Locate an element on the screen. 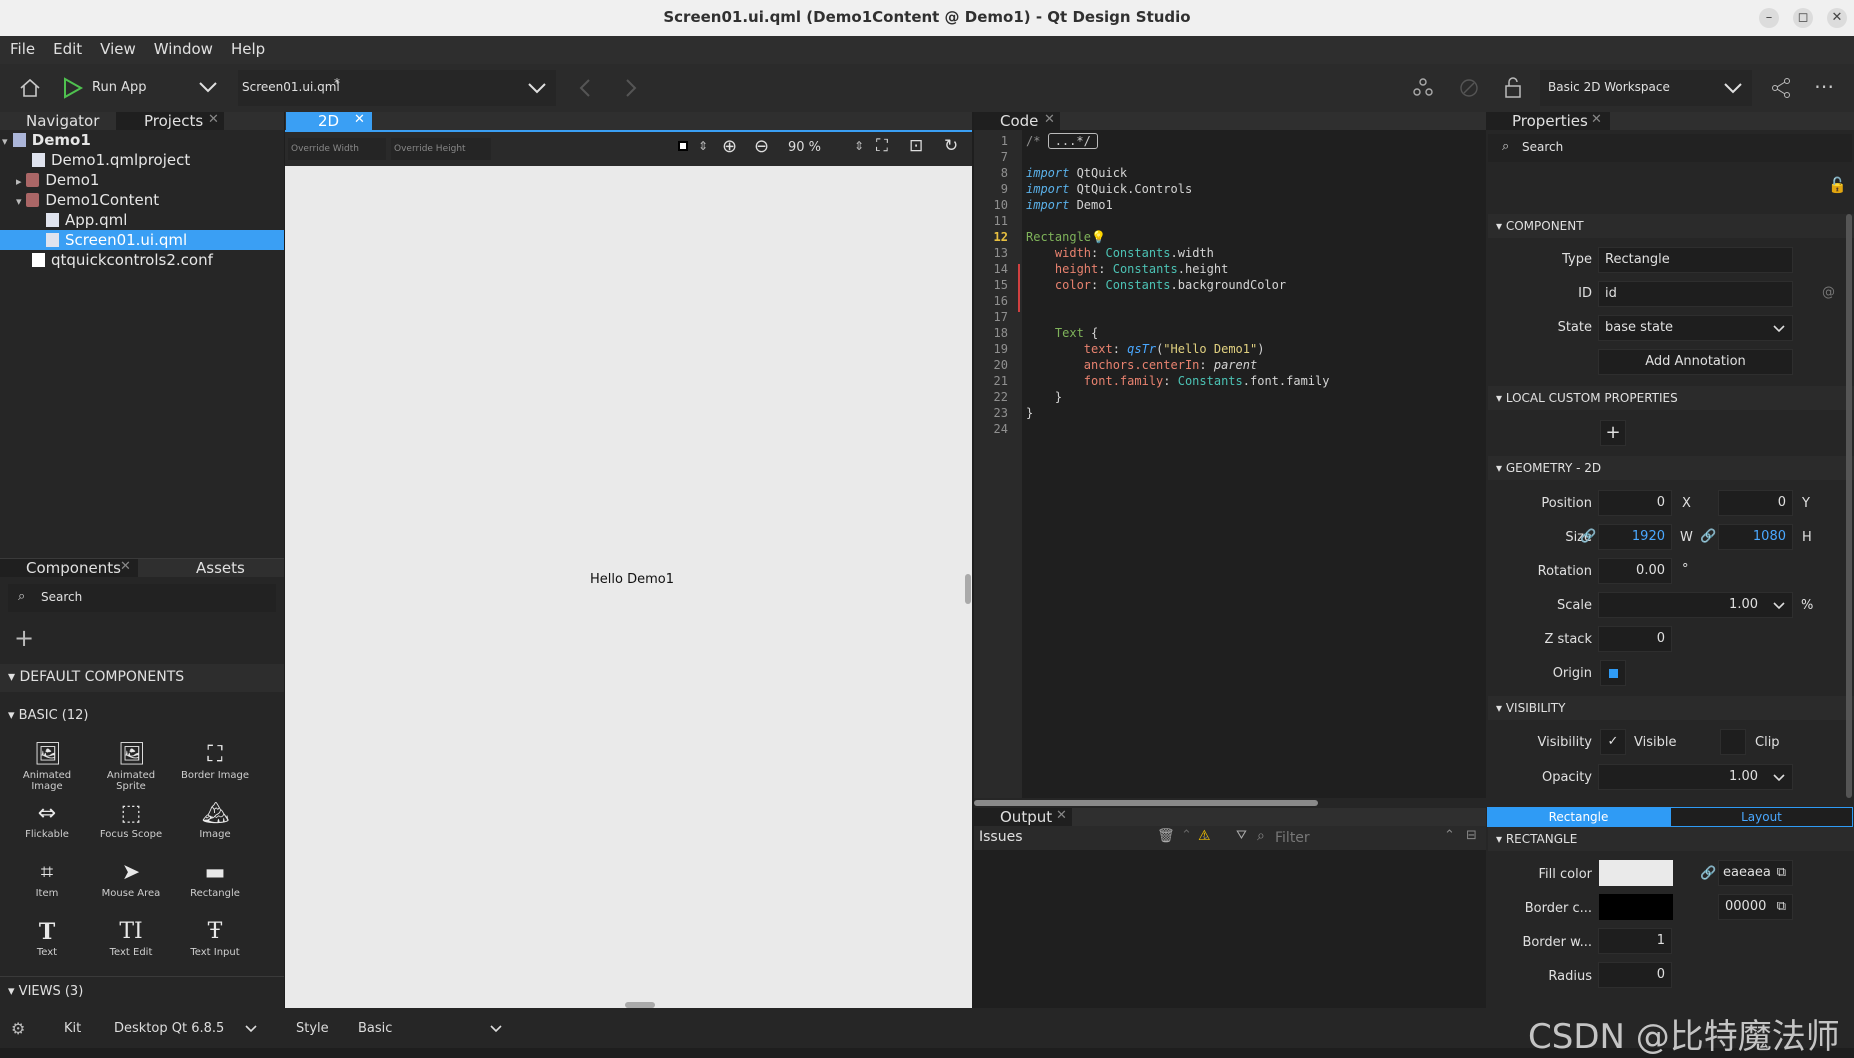 The image size is (1854, 1058). issues-list is located at coordinates (1230, 929).